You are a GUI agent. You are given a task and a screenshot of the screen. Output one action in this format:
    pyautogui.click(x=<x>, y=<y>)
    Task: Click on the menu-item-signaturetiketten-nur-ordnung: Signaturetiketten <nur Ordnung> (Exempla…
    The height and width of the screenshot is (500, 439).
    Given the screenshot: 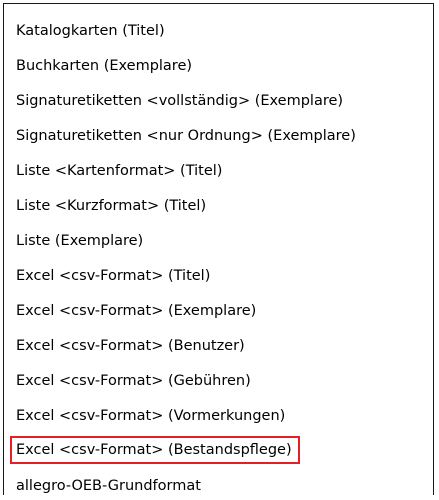 What is the action you would take?
    pyautogui.click(x=186, y=136)
    